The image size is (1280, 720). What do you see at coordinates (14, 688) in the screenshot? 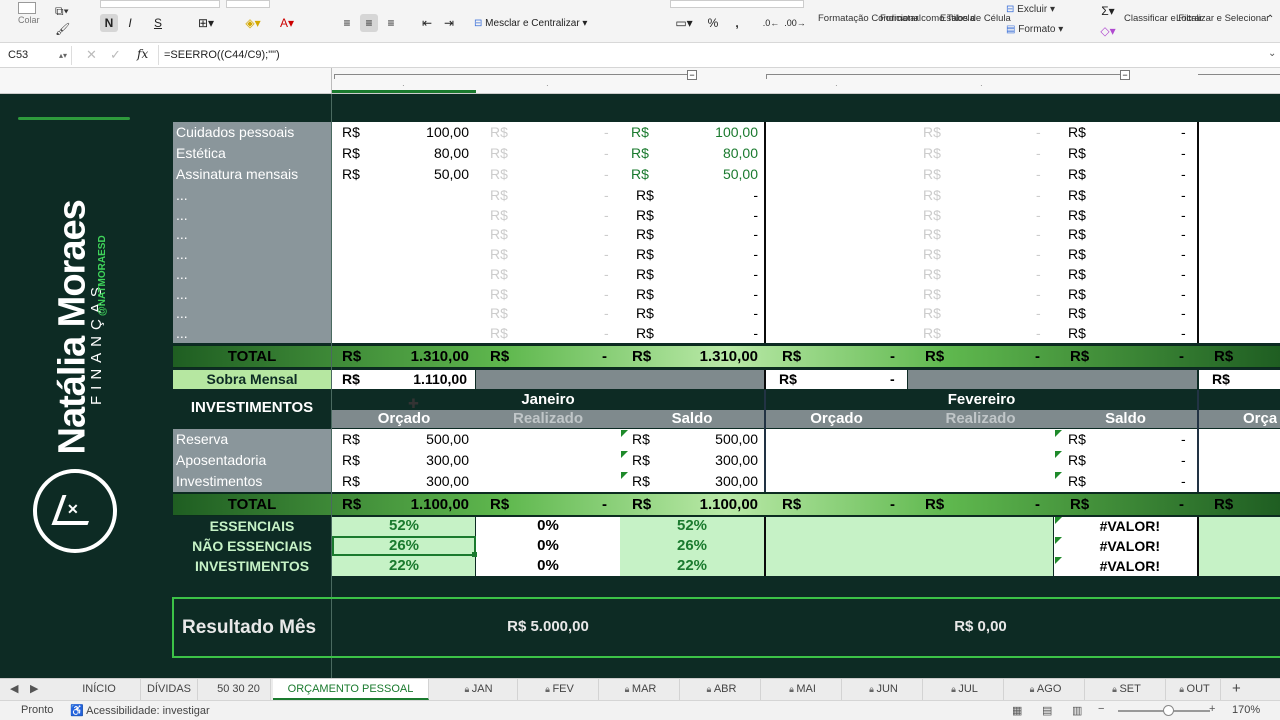
I see `prev-sheet-icon: ◀` at bounding box center [14, 688].